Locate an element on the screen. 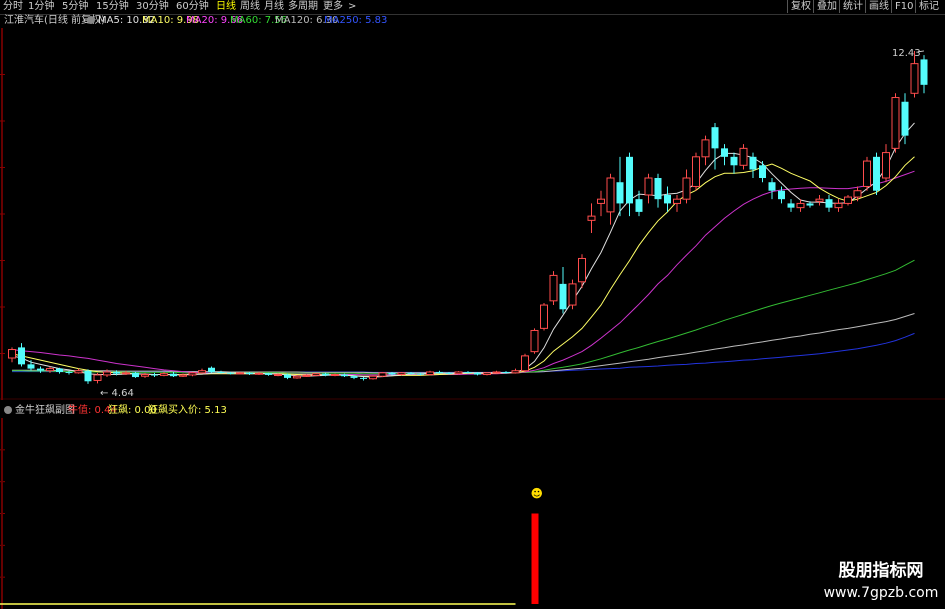 The width and height of the screenshot is (945, 609). mark-button: 标记 is located at coordinates (928, 6).